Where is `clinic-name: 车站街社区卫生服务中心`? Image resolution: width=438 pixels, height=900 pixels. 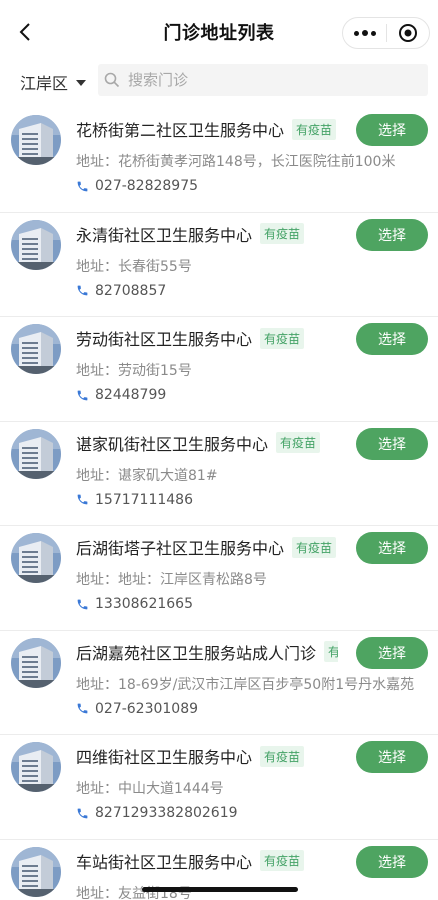
clinic-name: 车站街社区卫生服务中心 is located at coordinates (164, 862).